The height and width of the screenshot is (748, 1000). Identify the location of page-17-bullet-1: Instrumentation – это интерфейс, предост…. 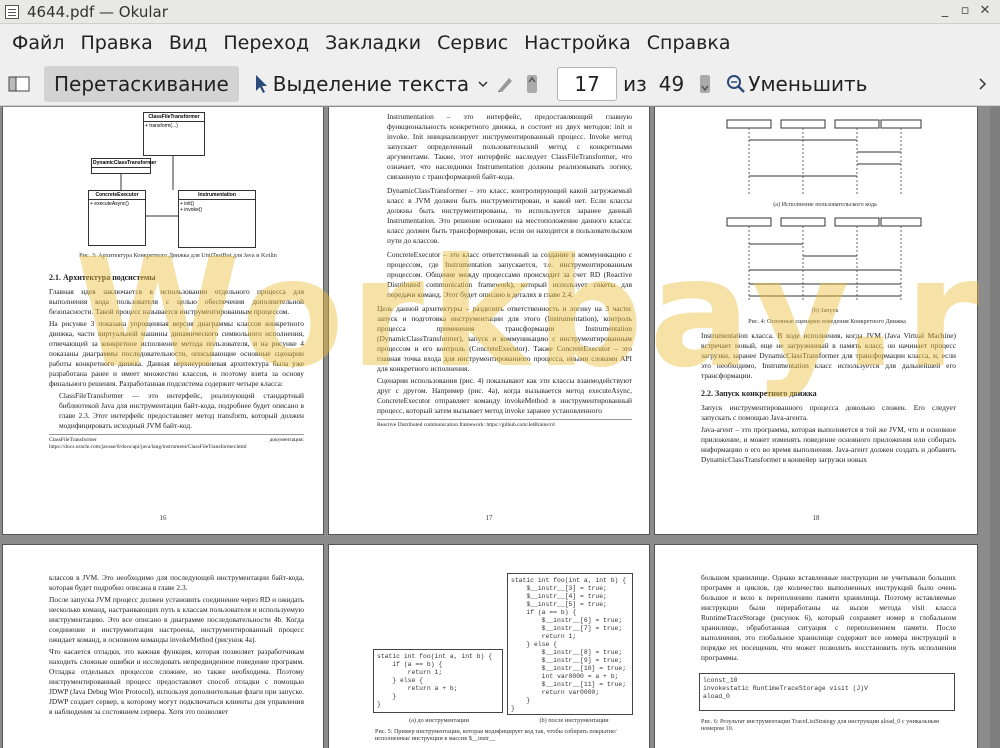
(509, 146).